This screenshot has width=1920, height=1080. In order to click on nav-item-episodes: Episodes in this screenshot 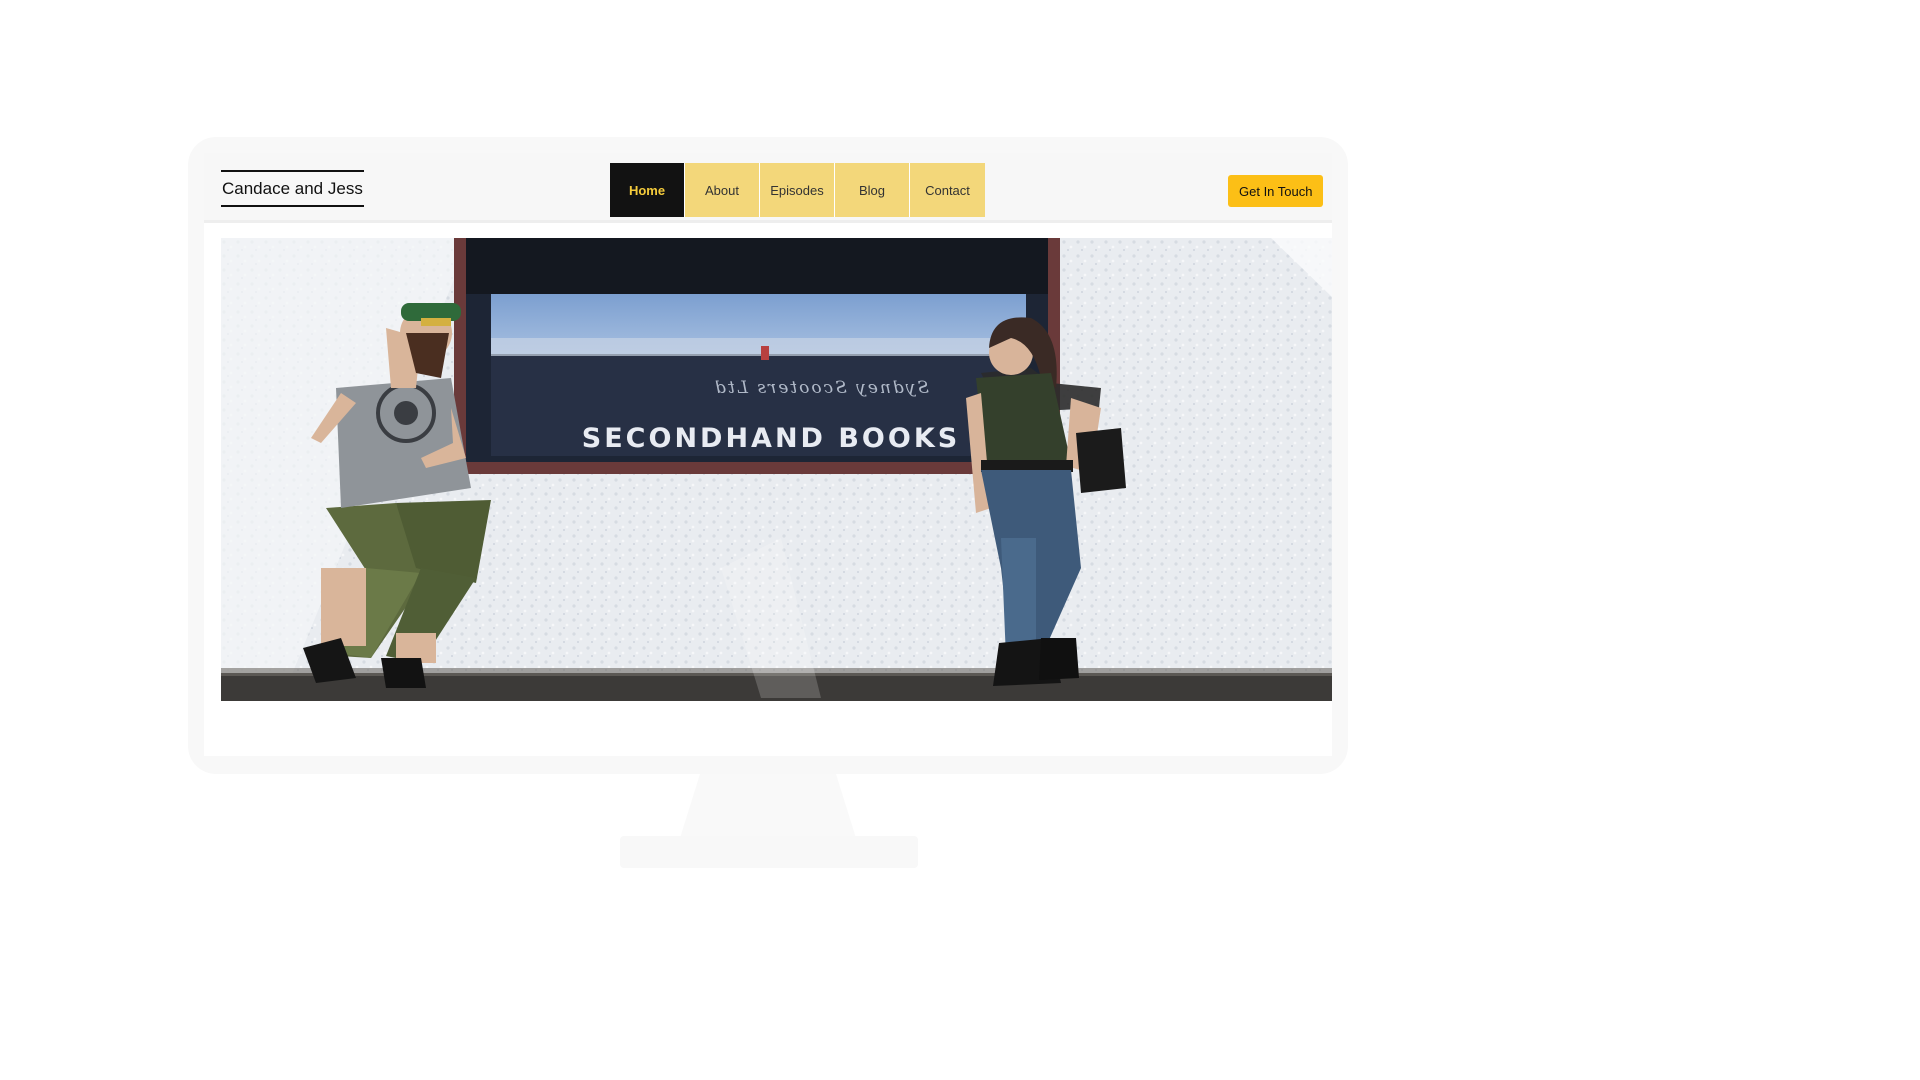, I will do `click(797, 190)`.